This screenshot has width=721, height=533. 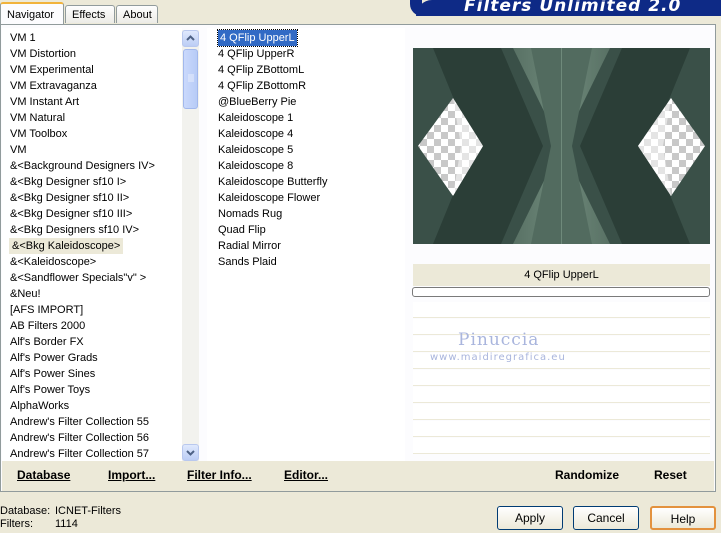 I want to click on tab-navigator: Navigator, so click(x=32, y=13).